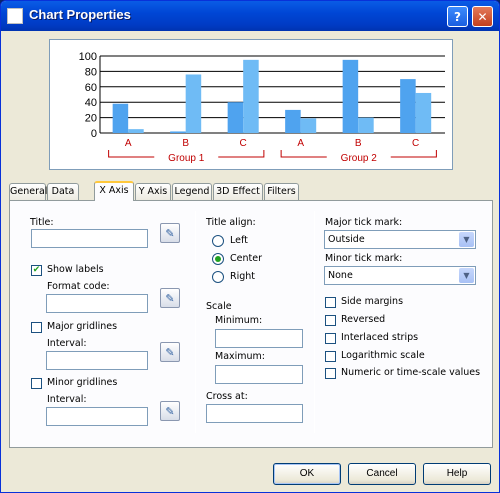 The width and height of the screenshot is (500, 493). I want to click on question-icon: ?, so click(457, 16).